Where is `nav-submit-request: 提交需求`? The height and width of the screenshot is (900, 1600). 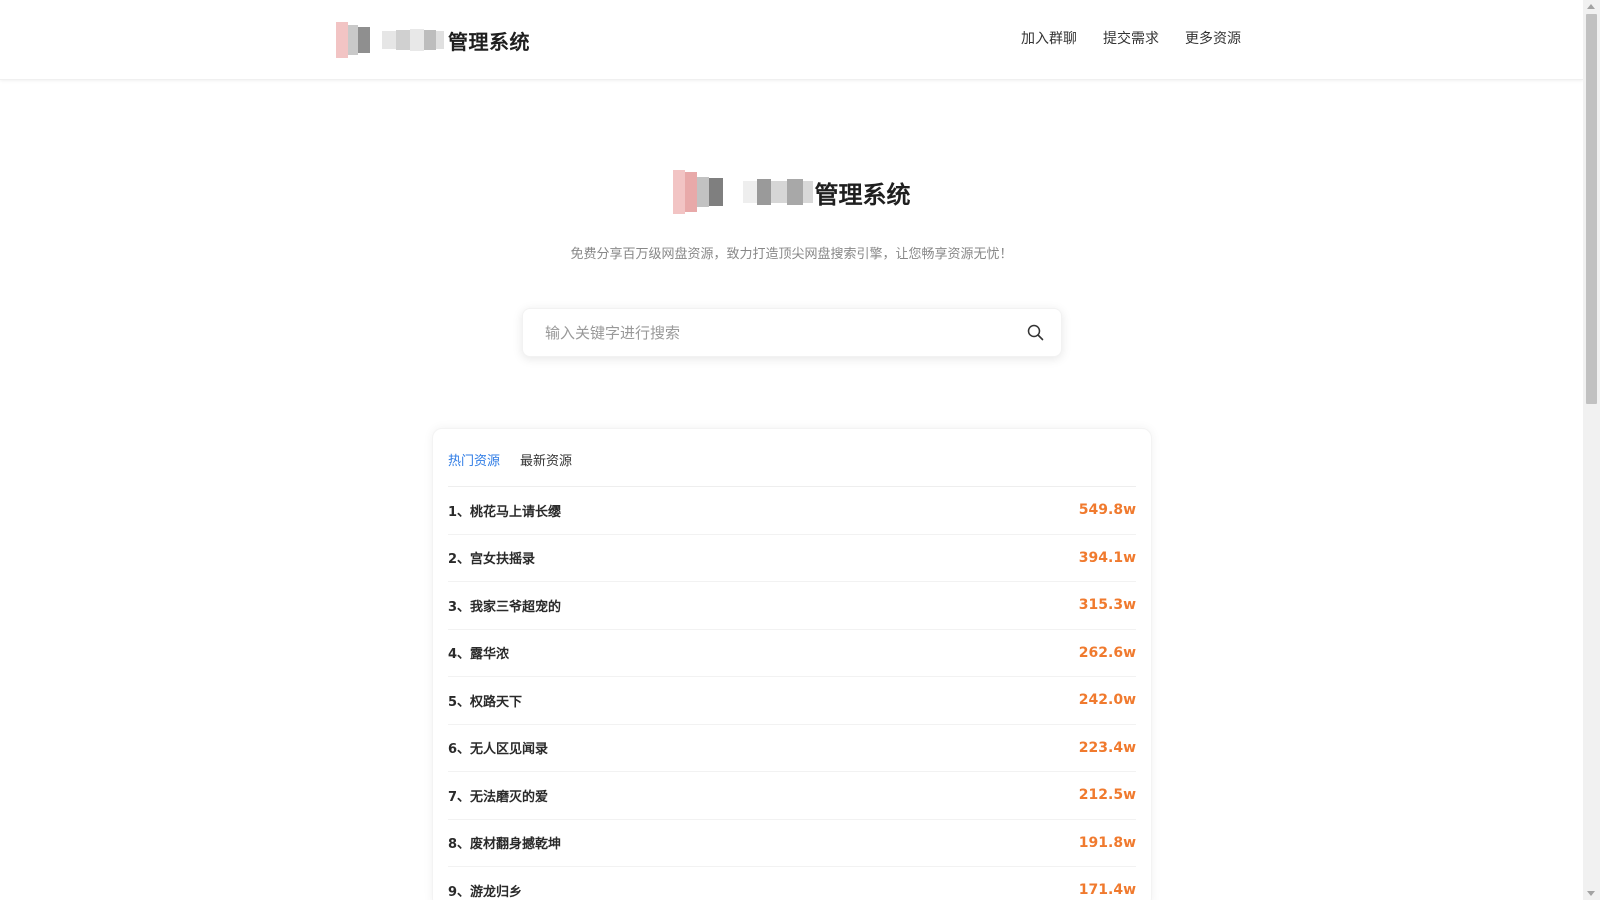
nav-submit-request: 提交需求 is located at coordinates (1131, 38).